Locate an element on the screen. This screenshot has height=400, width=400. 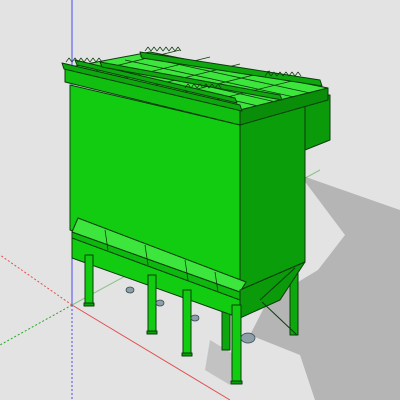
axis-green-dotted is located at coordinates (36, 325).